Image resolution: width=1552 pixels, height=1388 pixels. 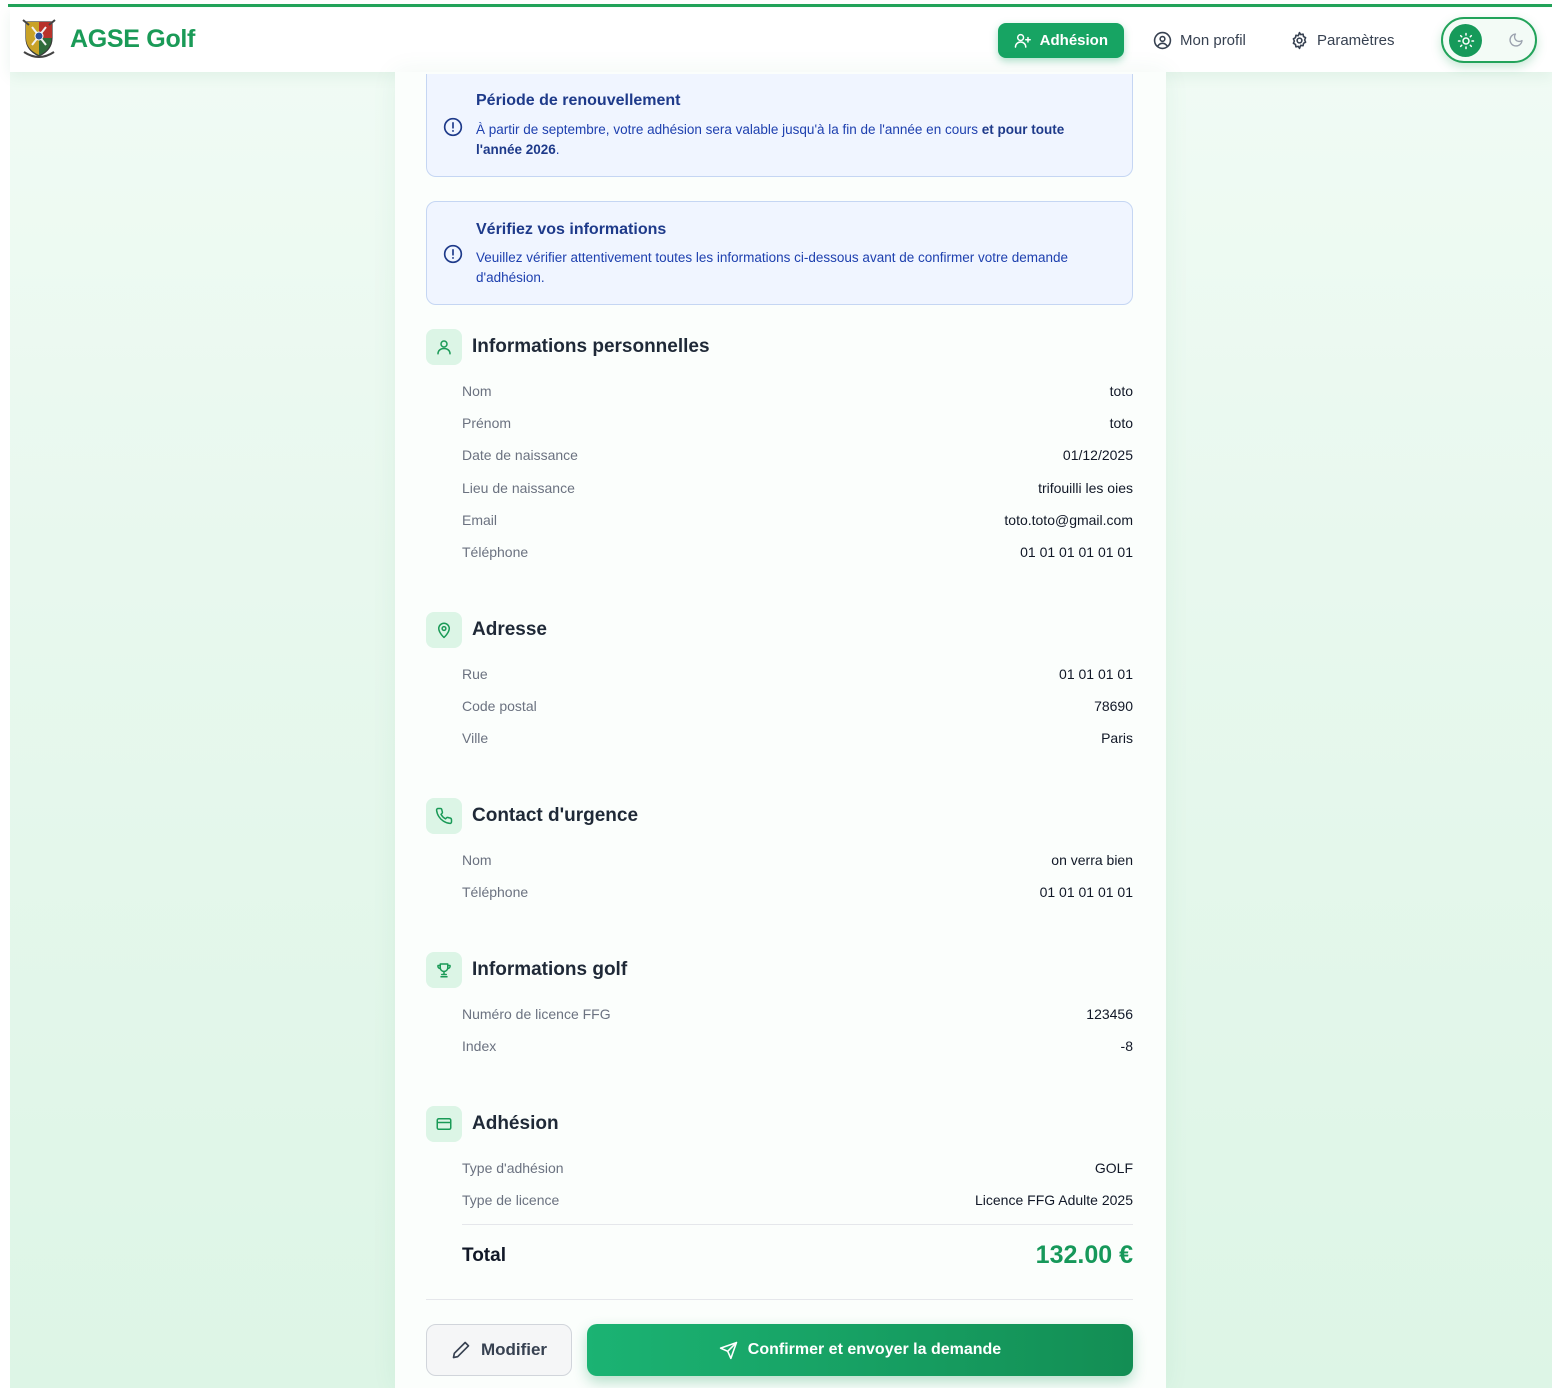 What do you see at coordinates (39, 38) in the screenshot?
I see `club-crest-icon` at bounding box center [39, 38].